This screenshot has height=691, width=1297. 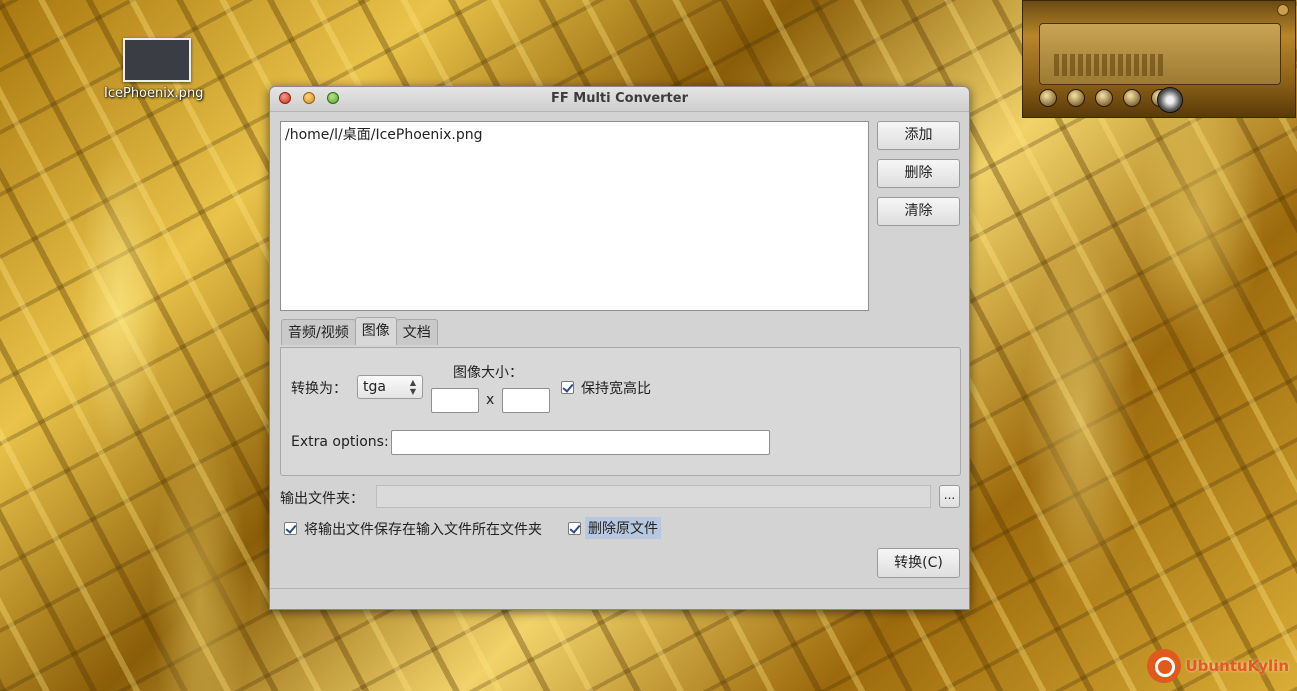 What do you see at coordinates (574, 528) in the screenshot?
I see `delete-original-checkbox` at bounding box center [574, 528].